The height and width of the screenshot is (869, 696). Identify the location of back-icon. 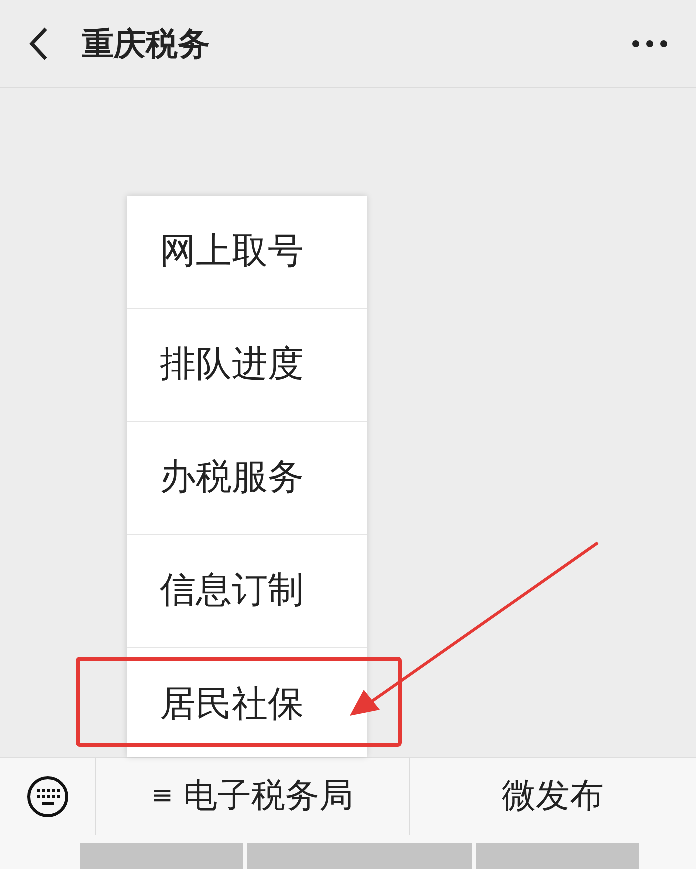
(39, 44).